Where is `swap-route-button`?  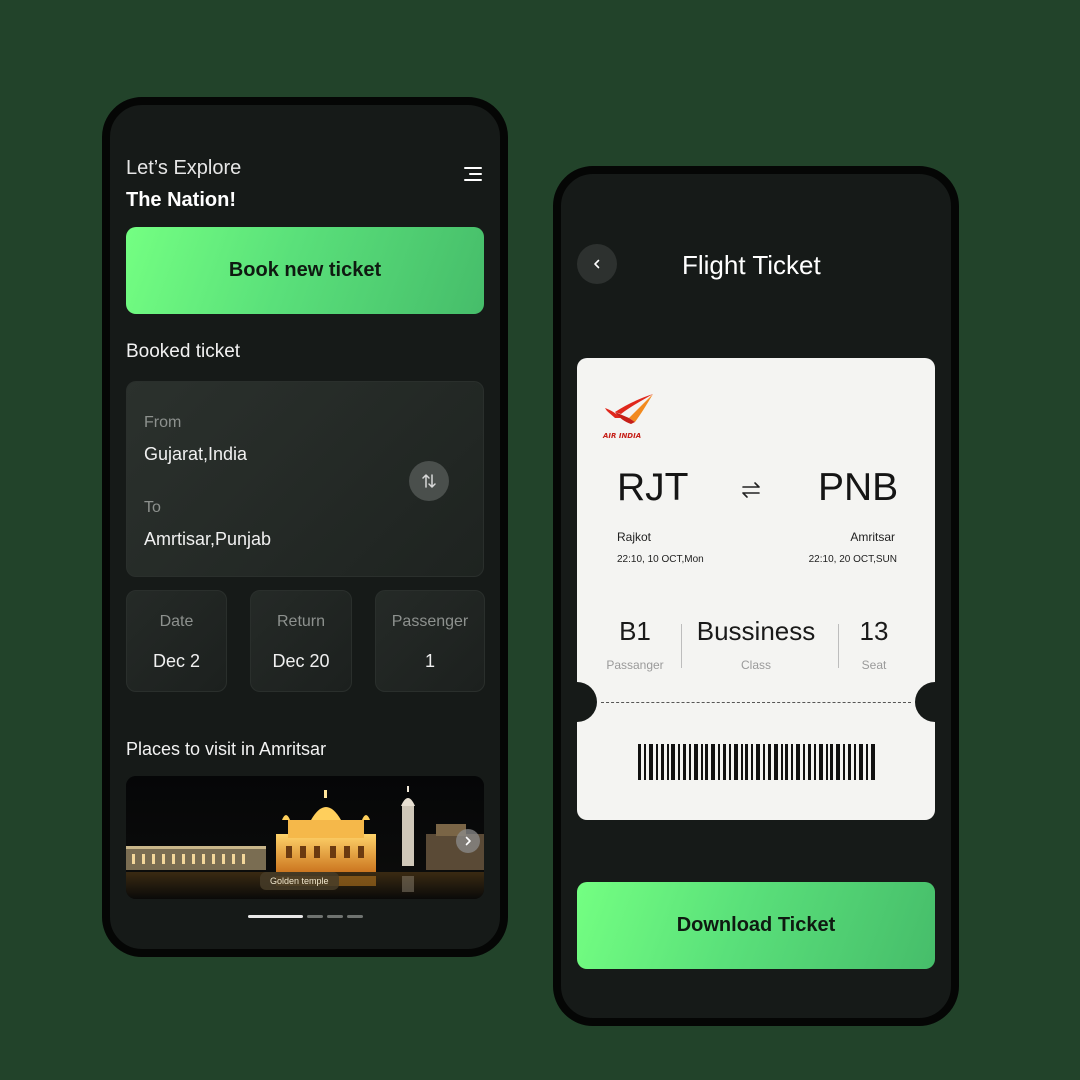 swap-route-button is located at coordinates (429, 481).